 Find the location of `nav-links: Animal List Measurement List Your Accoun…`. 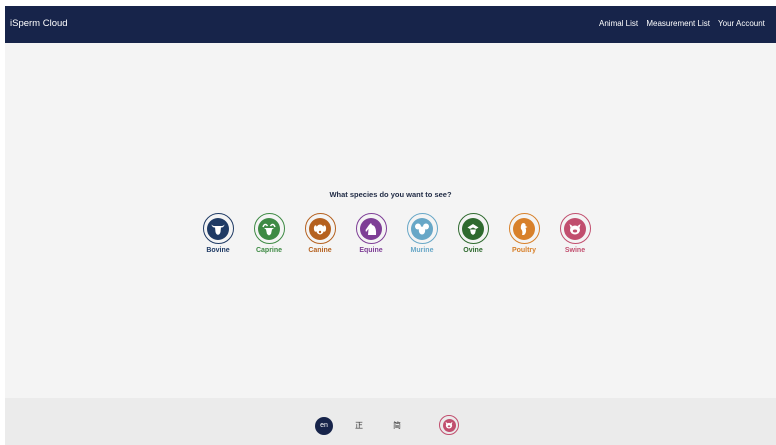

nav-links: Animal List Measurement List Your Accoun… is located at coordinates (685, 23).